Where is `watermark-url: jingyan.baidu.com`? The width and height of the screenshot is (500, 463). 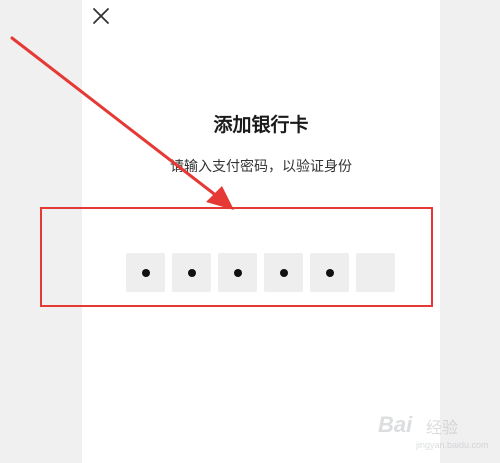
watermark-url: jingyan.baidu.com is located at coordinates (452, 445).